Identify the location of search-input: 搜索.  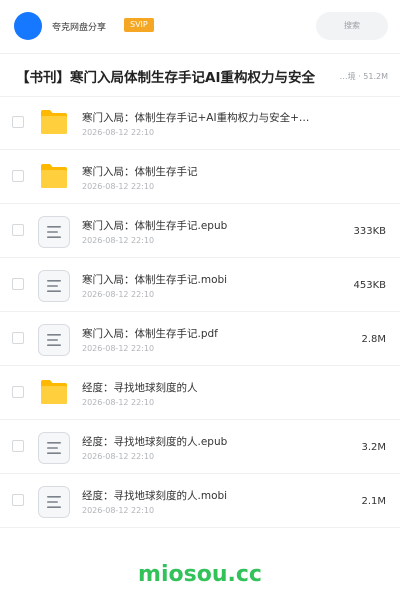
(352, 26).